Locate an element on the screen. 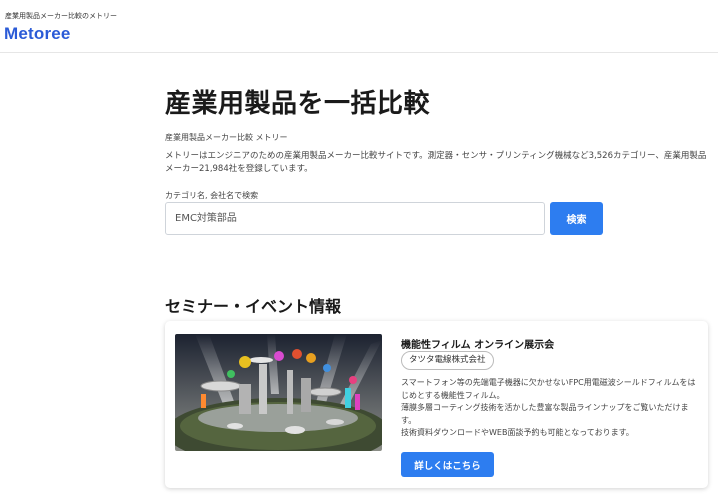  event-image is located at coordinates (278, 392).